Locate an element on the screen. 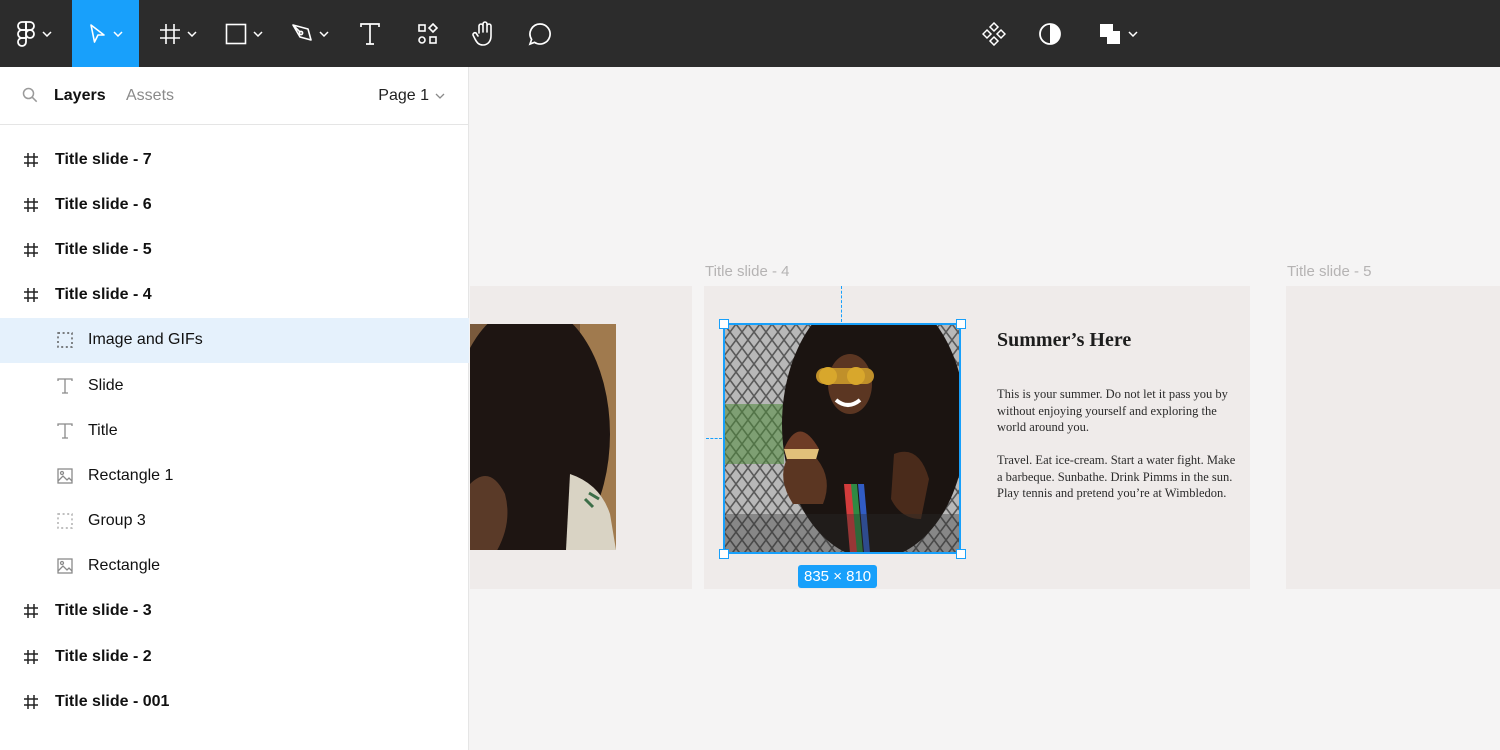 This screenshot has height=750, width=1500. layer-title-slide-6: Title slide - 6 is located at coordinates (234, 204).